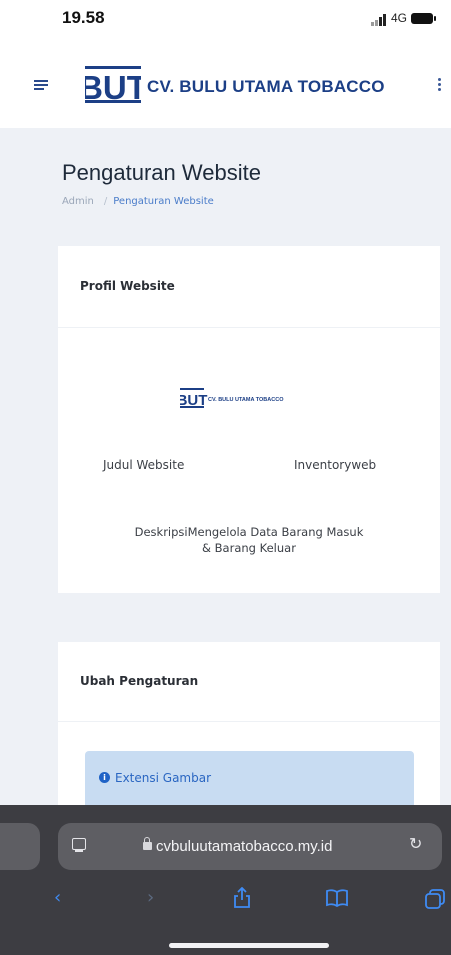  Describe the element at coordinates (435, 899) in the screenshot. I see `tabs-icon` at that location.